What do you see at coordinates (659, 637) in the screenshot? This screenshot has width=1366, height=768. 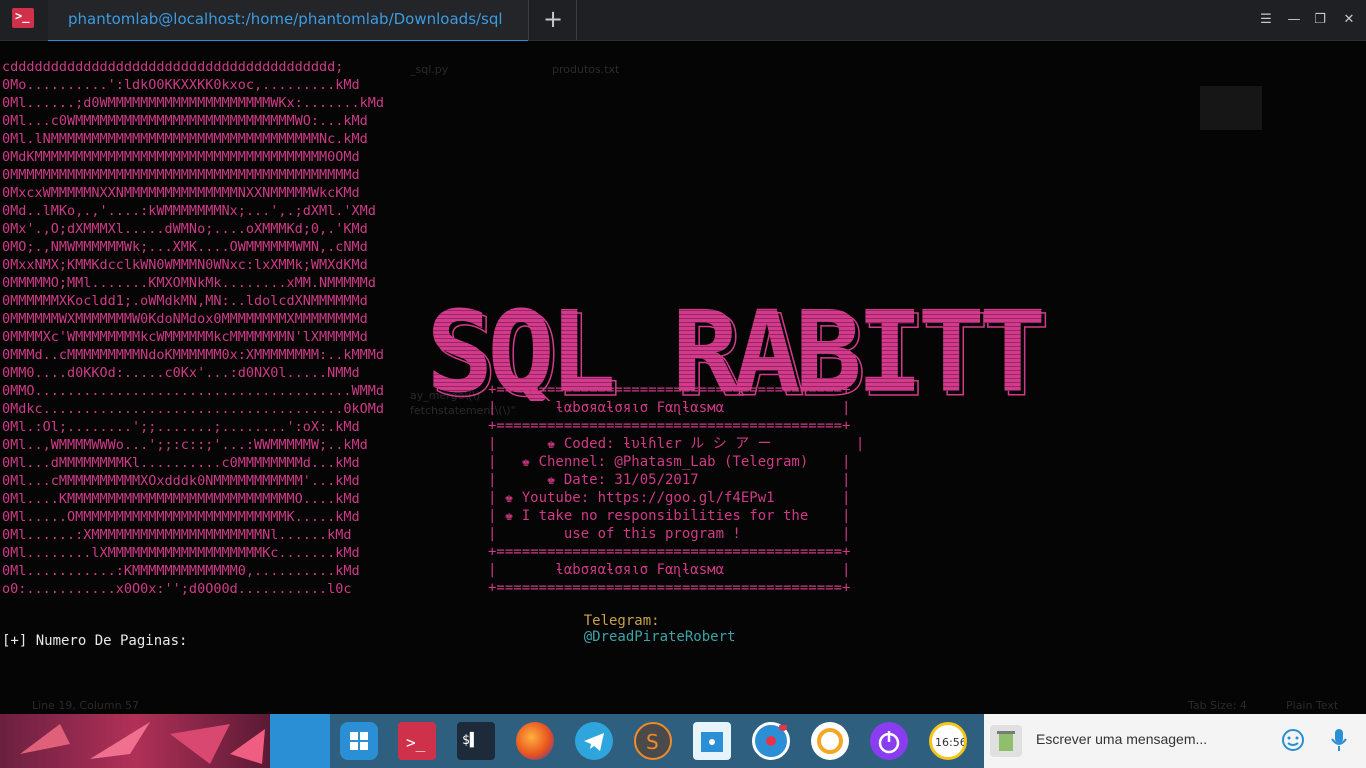 I see `telegram-handle: @DreadPirateRobert` at bounding box center [659, 637].